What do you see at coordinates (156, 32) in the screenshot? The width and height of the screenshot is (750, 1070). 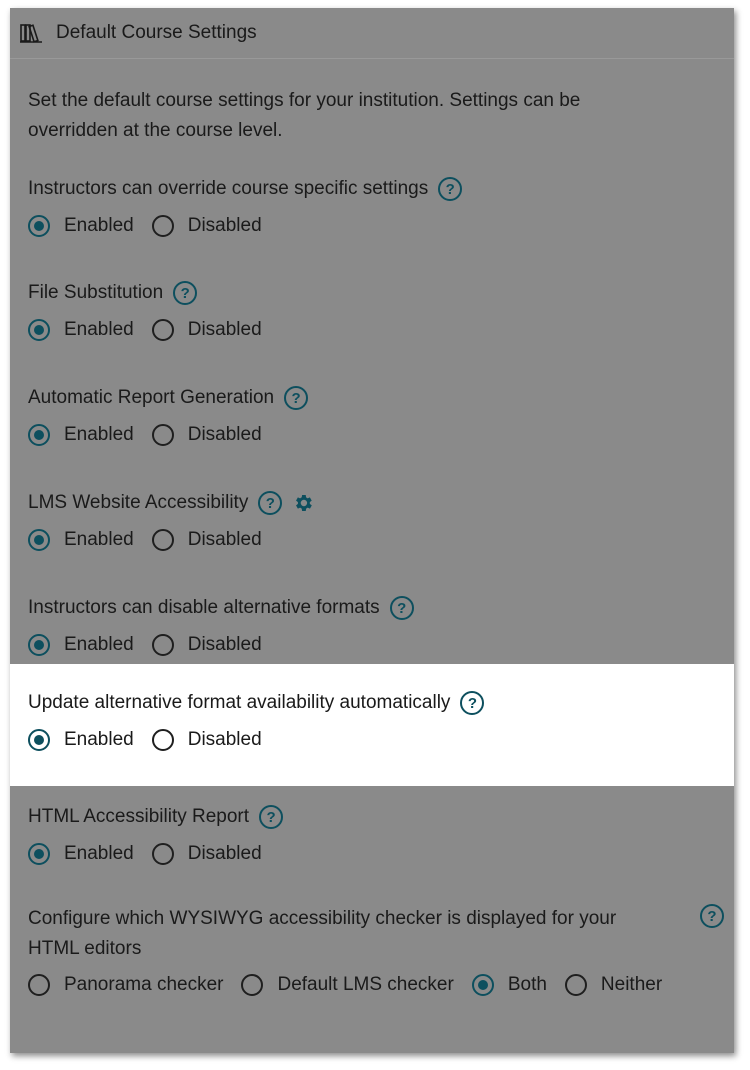 I see `page-title: Default Course Settings` at bounding box center [156, 32].